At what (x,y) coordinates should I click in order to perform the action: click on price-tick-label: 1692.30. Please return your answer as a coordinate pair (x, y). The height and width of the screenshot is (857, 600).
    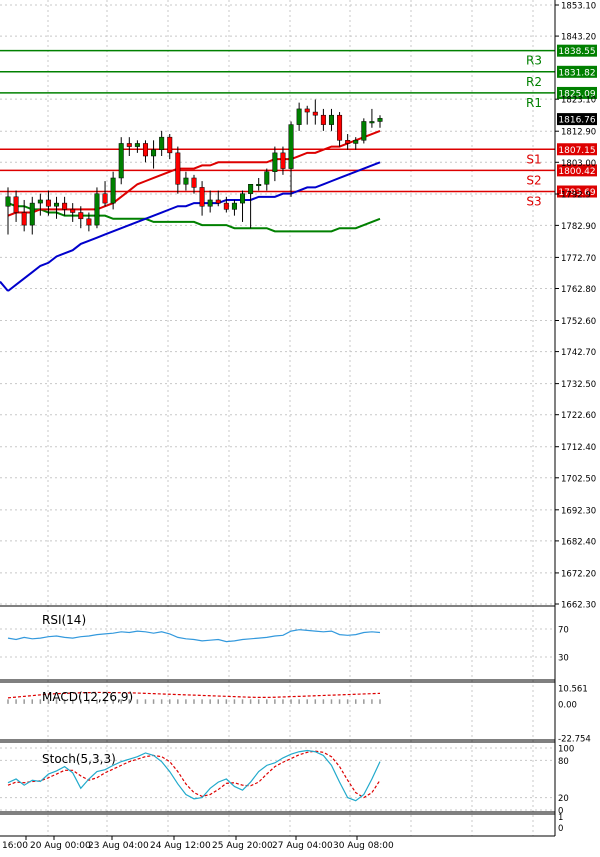
    Looking at the image, I should click on (578, 511).